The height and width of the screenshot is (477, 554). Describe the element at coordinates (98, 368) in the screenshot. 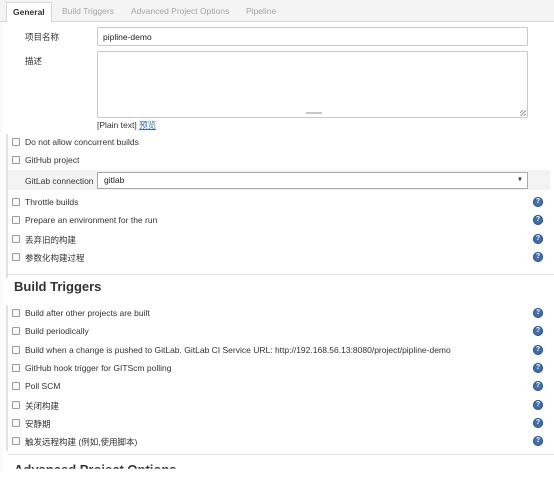

I see `trigger-label: GitHub hook trigger for GITScm polling` at that location.